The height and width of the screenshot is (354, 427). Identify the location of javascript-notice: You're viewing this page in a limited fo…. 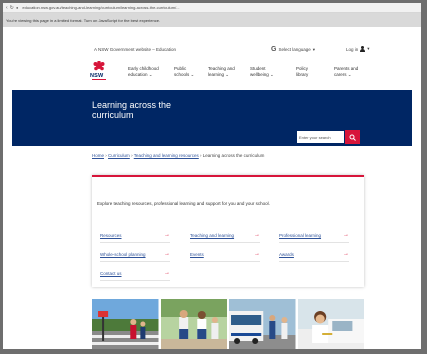
(212, 20).